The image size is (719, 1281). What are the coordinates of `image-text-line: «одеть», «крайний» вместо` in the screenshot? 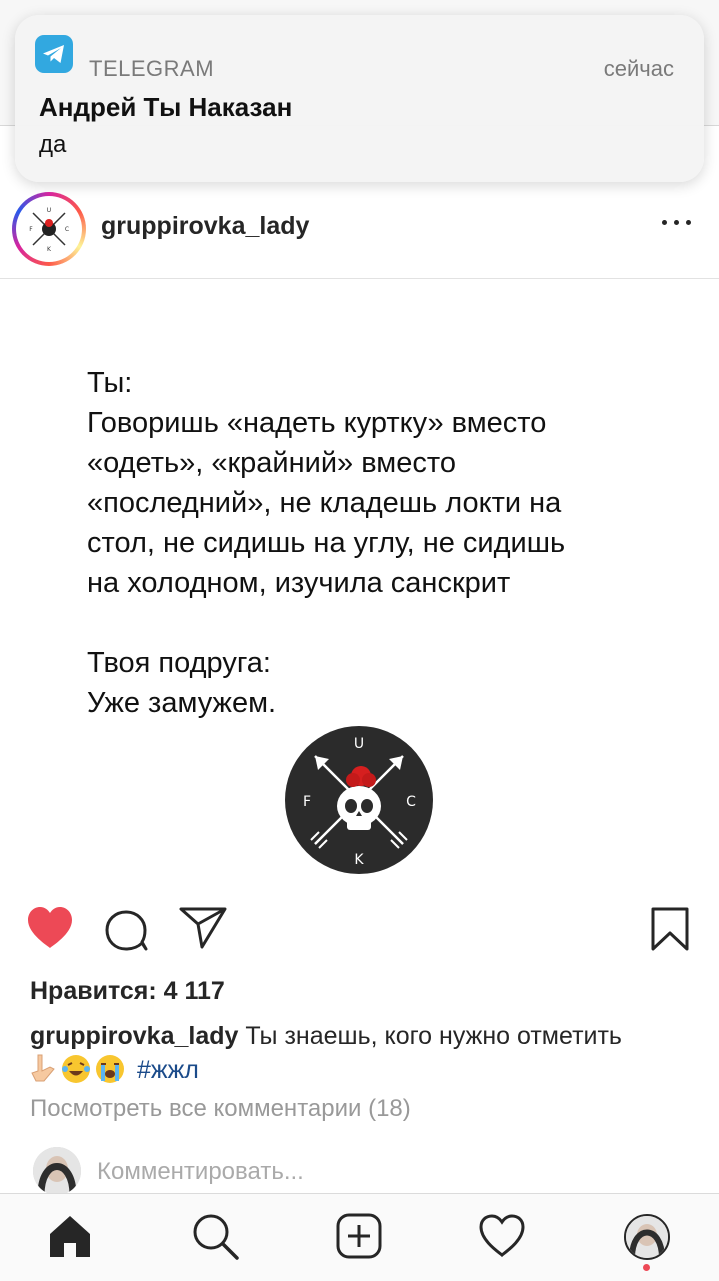 It's located at (271, 463).